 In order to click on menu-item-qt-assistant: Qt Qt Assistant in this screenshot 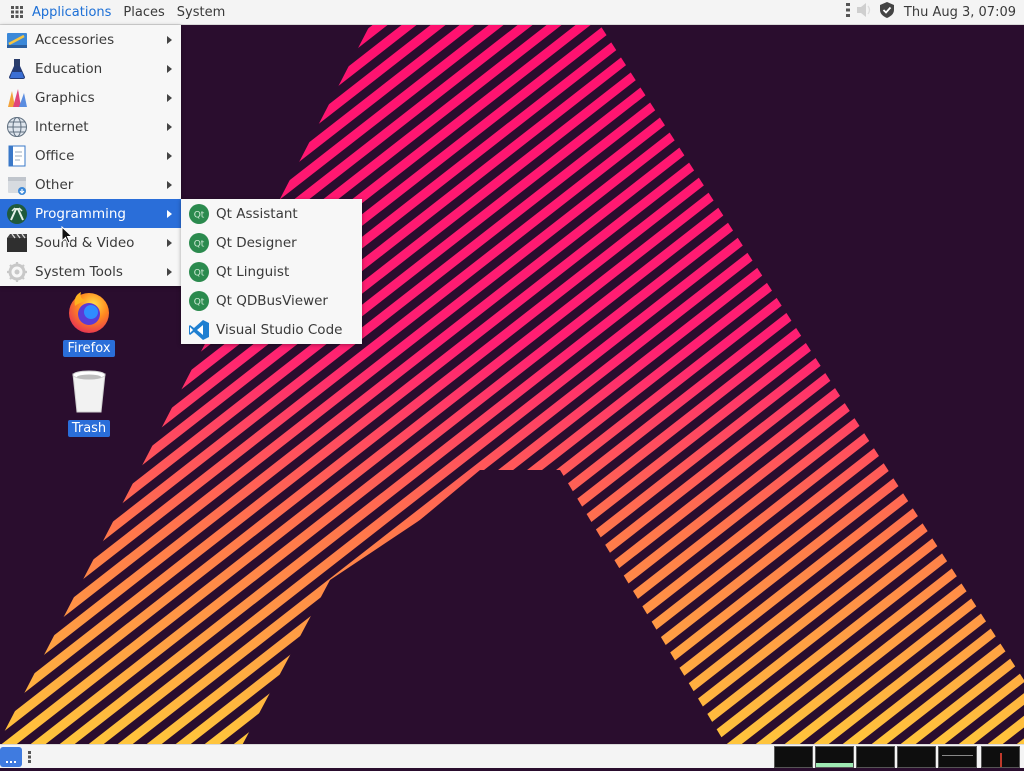, I will do `click(271, 213)`.